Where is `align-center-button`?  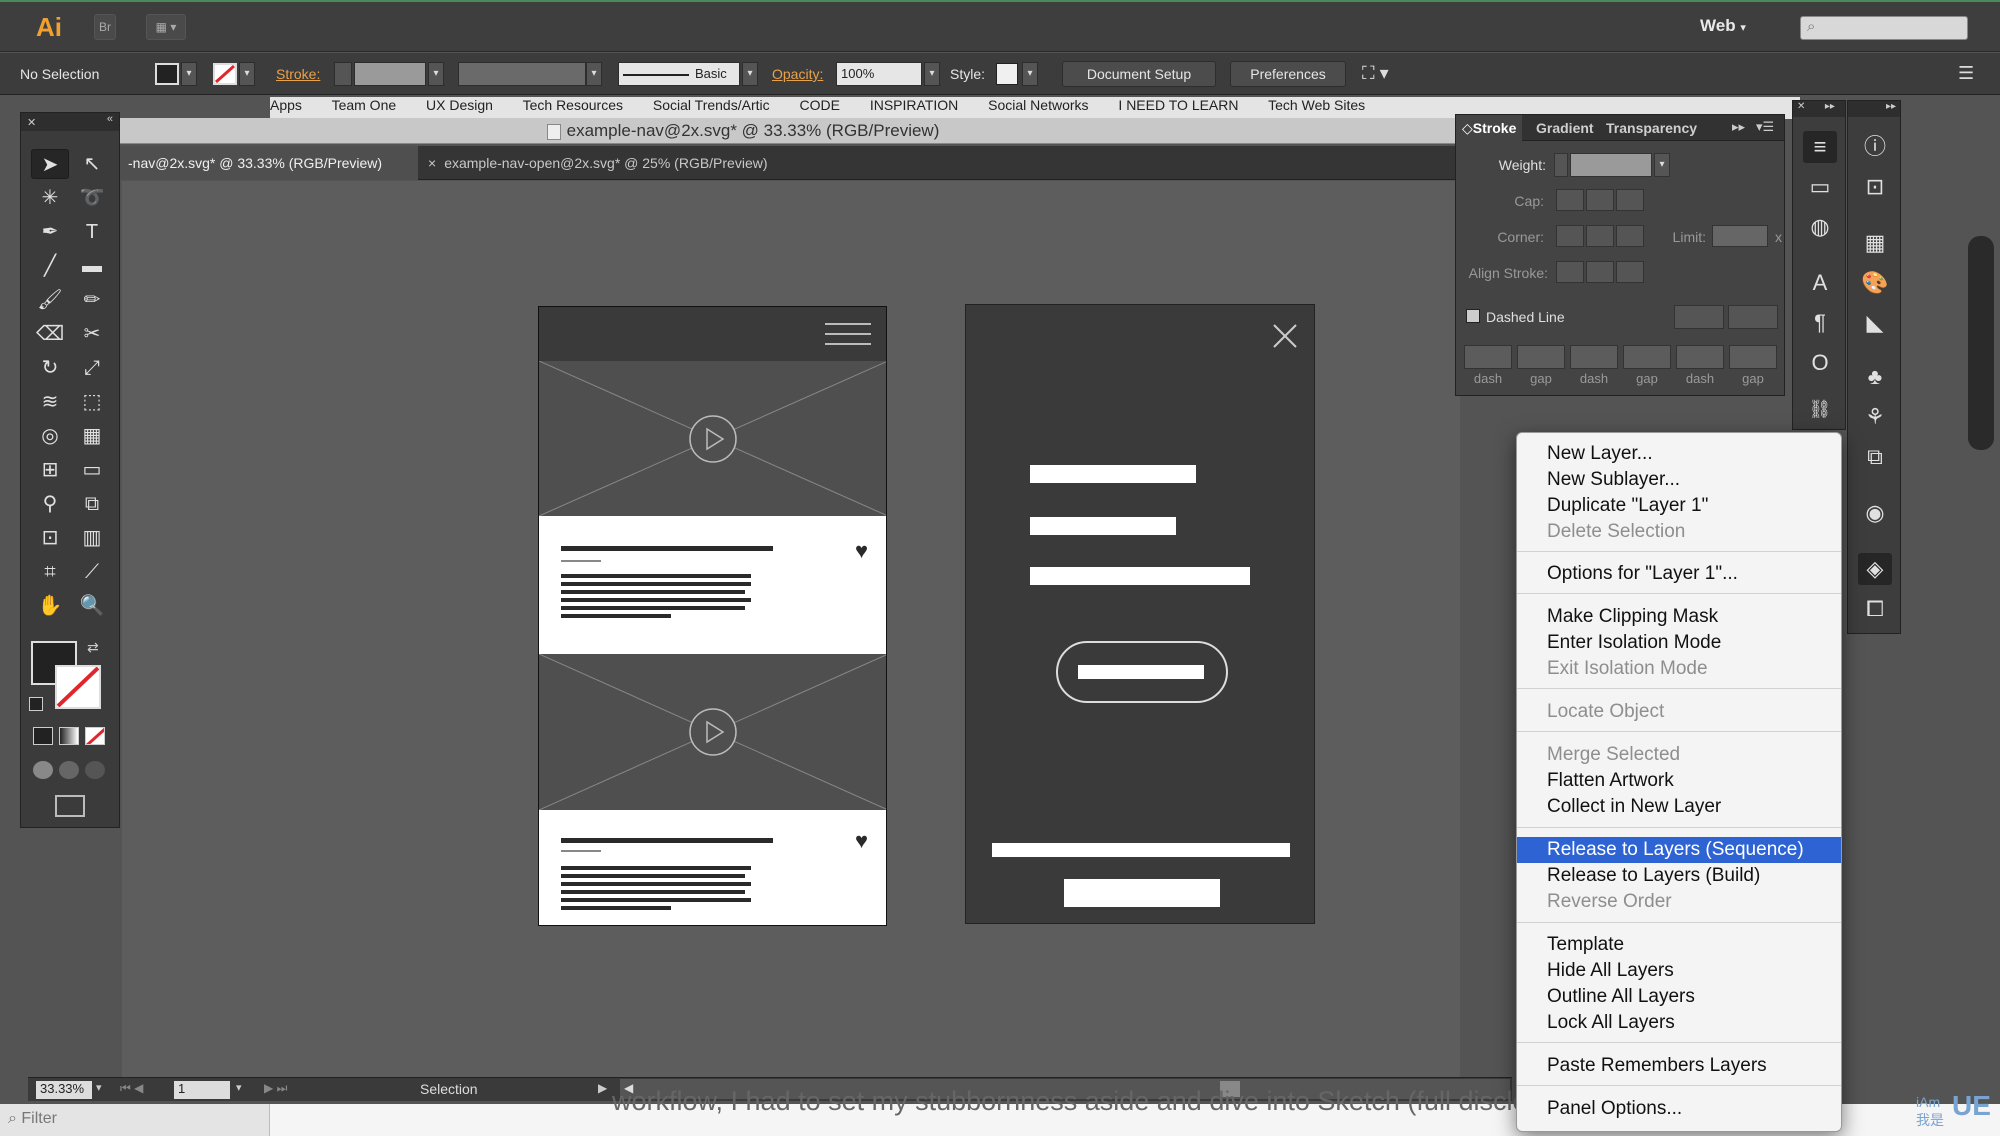
align-center-button is located at coordinates (1570, 272).